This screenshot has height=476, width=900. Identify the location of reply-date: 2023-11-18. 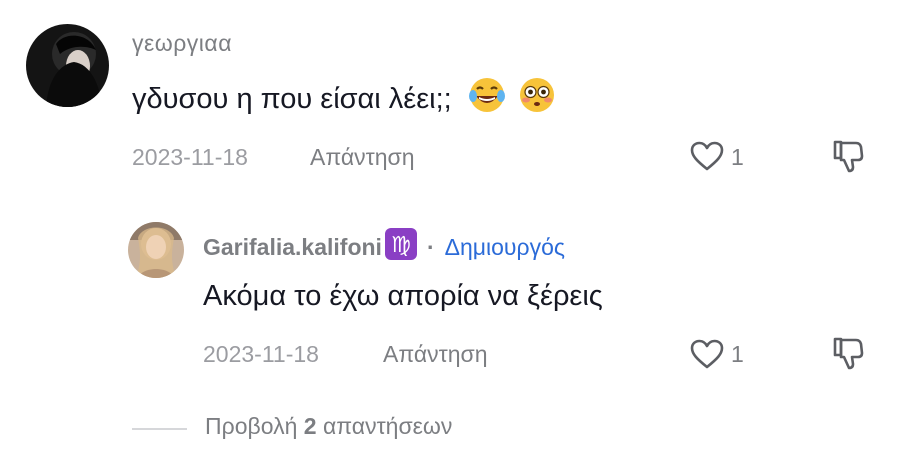
(261, 354).